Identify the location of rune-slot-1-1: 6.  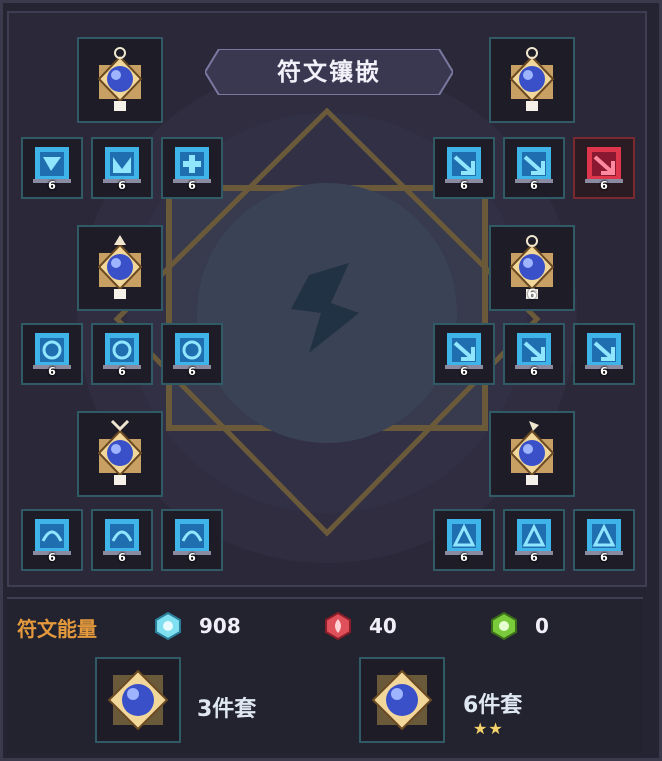
(534, 168).